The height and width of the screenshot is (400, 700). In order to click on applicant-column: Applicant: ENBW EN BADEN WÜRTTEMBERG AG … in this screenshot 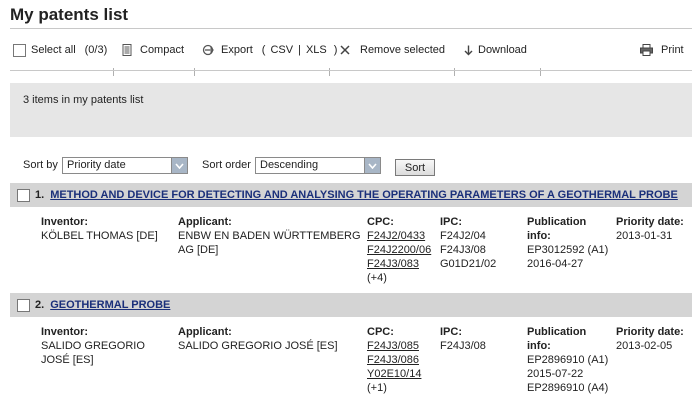, I will do `click(269, 236)`.